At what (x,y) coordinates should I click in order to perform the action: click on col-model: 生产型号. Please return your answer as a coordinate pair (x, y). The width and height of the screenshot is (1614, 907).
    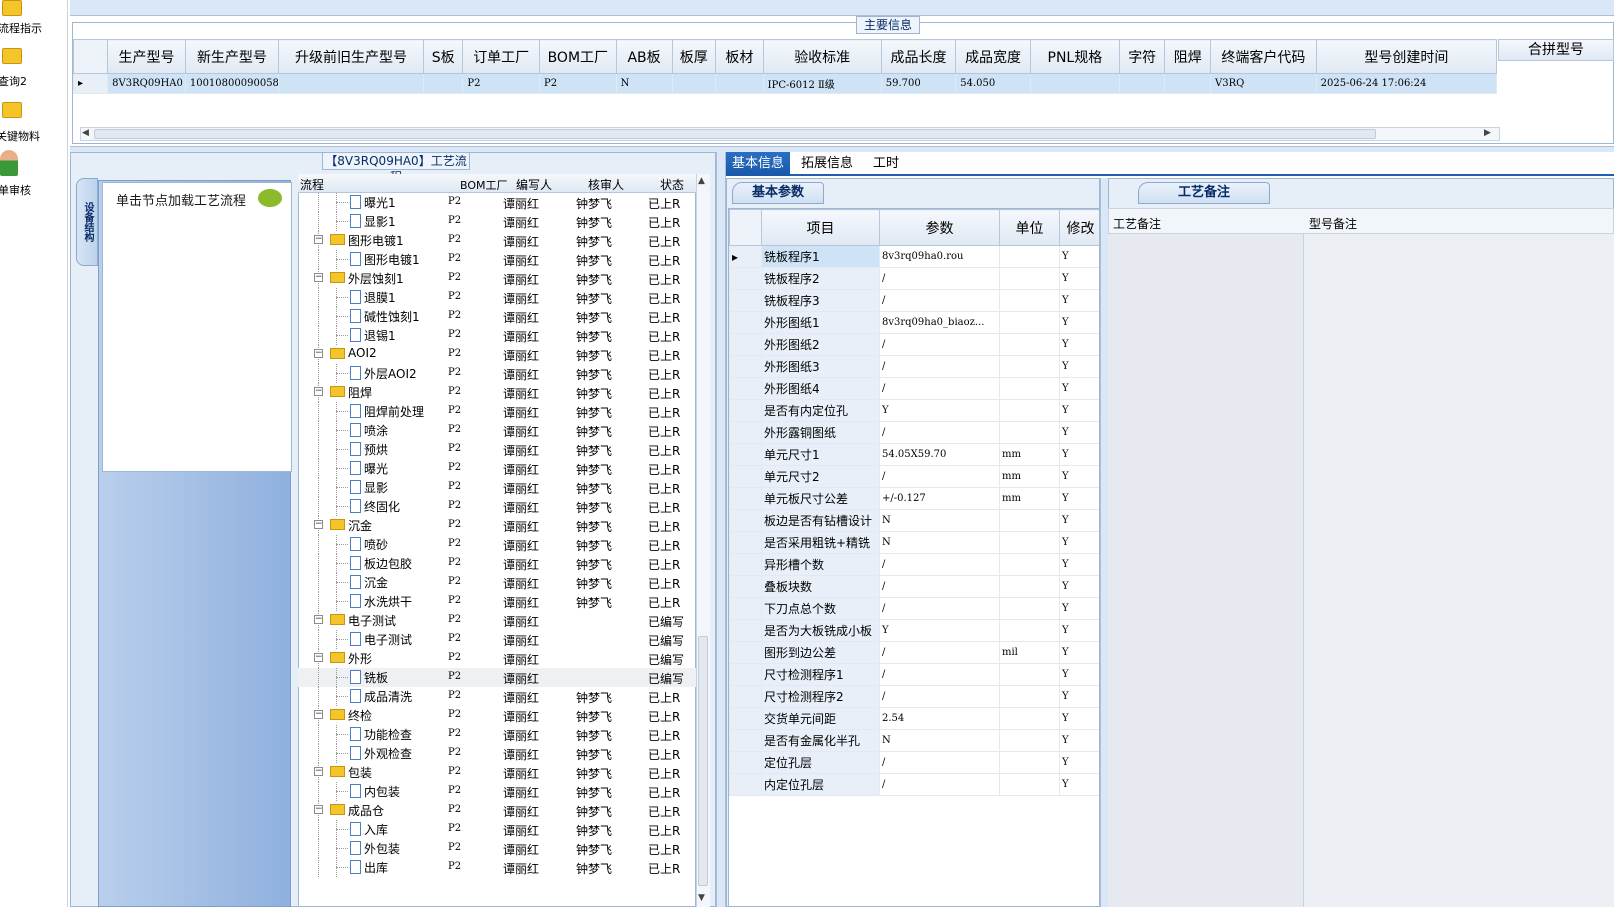
    Looking at the image, I should click on (146, 56).